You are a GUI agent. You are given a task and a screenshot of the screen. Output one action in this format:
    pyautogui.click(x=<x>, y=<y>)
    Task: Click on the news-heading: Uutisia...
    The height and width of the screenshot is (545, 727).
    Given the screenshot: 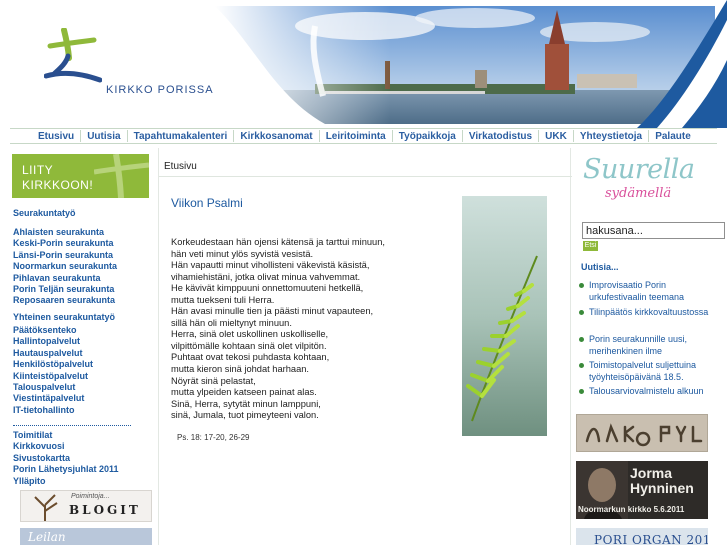 What is the action you would take?
    pyautogui.click(x=600, y=267)
    